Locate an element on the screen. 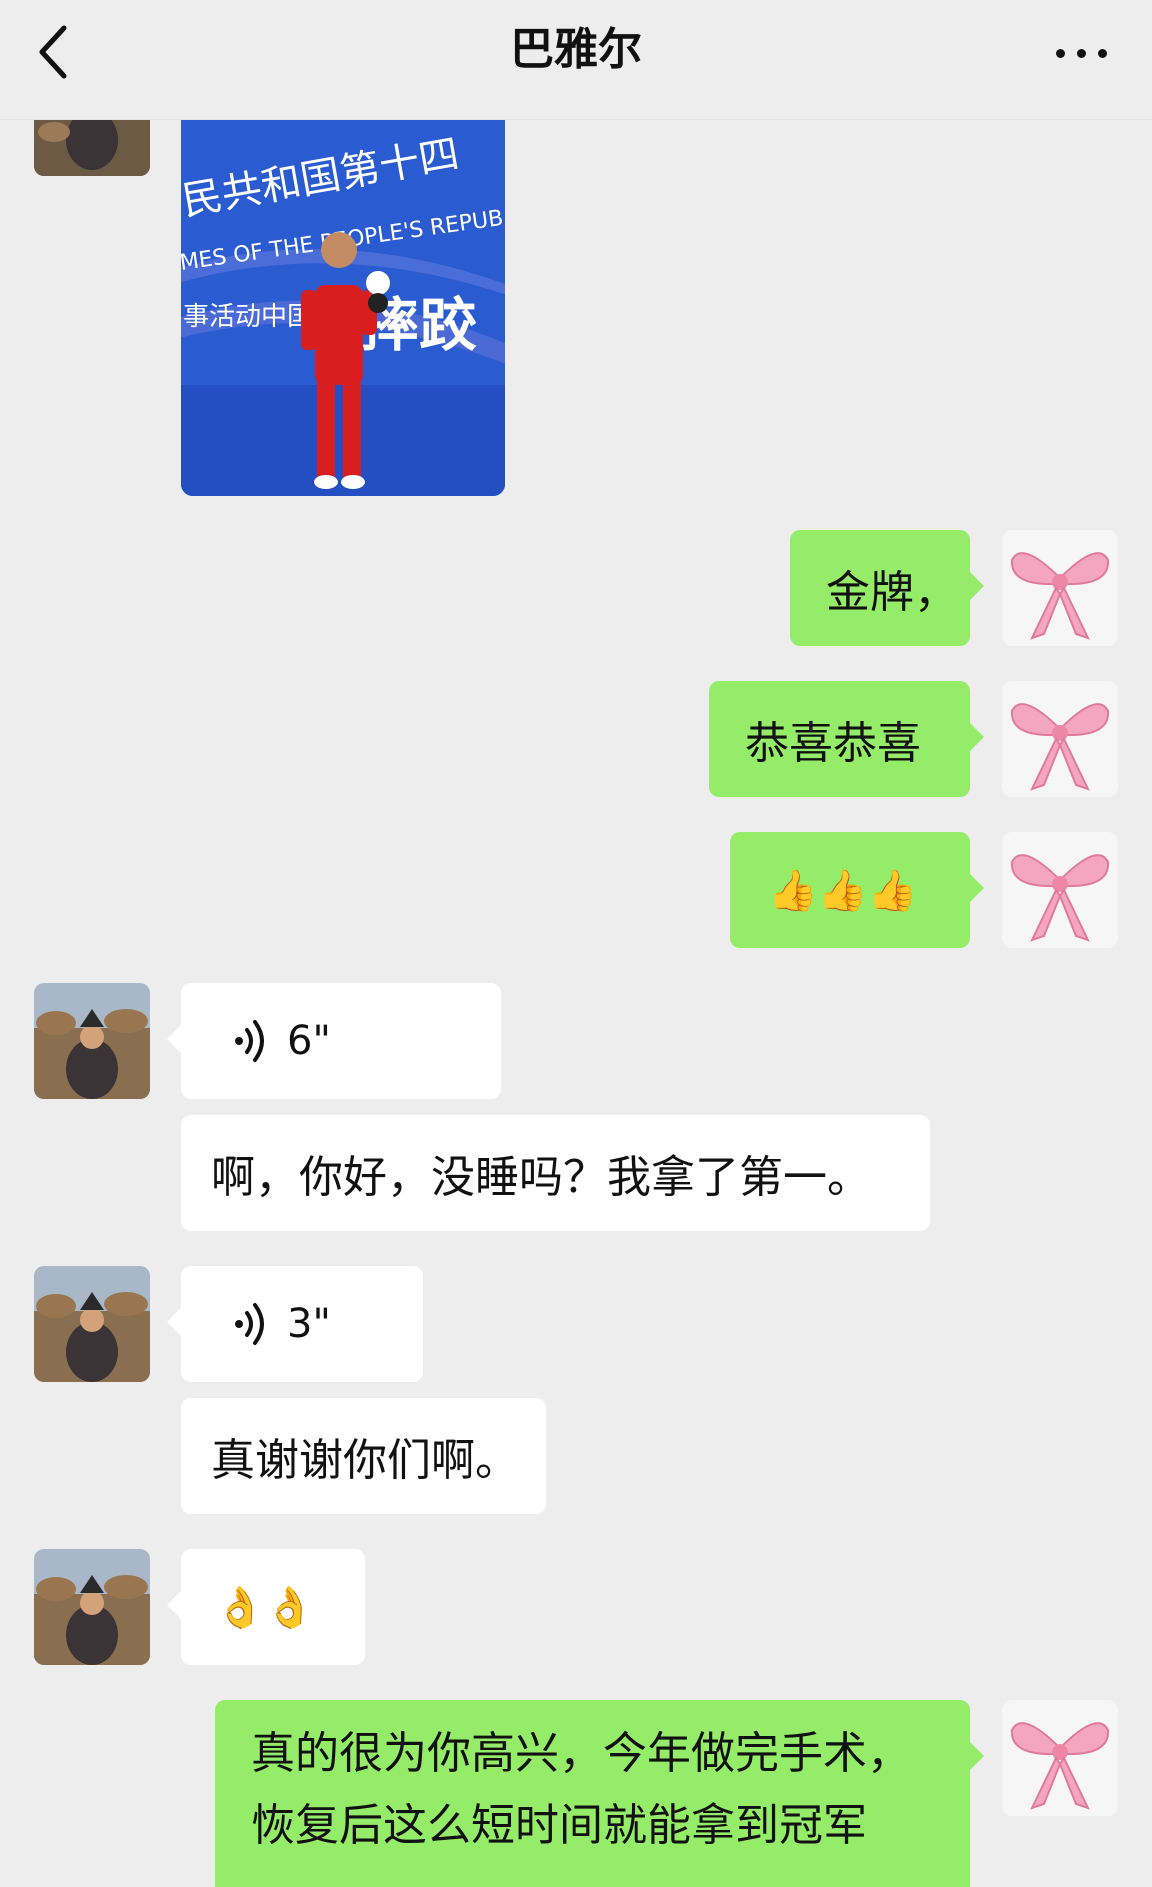  ok-hand-icon: 👌👌 is located at coordinates (265, 1607).